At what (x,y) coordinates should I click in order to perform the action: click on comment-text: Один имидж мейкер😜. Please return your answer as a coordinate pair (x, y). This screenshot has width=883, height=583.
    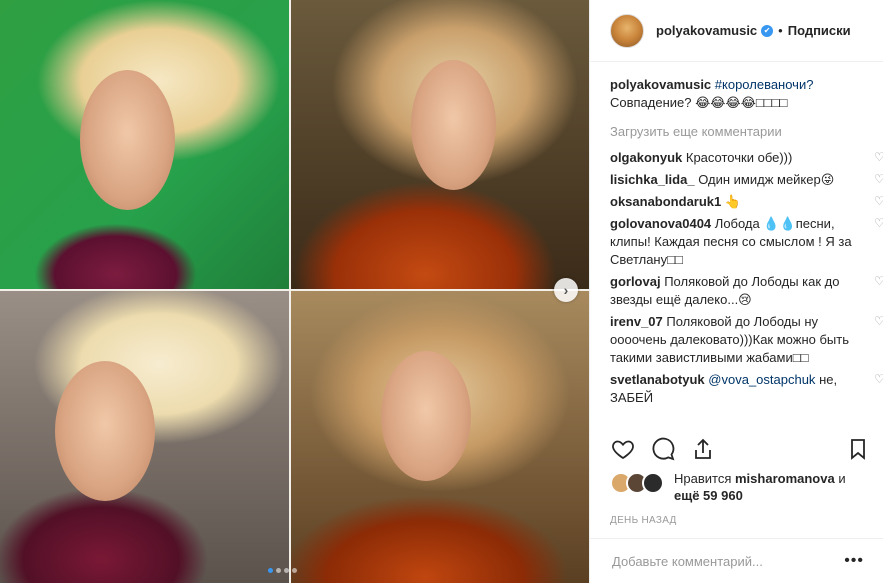
    Looking at the image, I should click on (766, 179).